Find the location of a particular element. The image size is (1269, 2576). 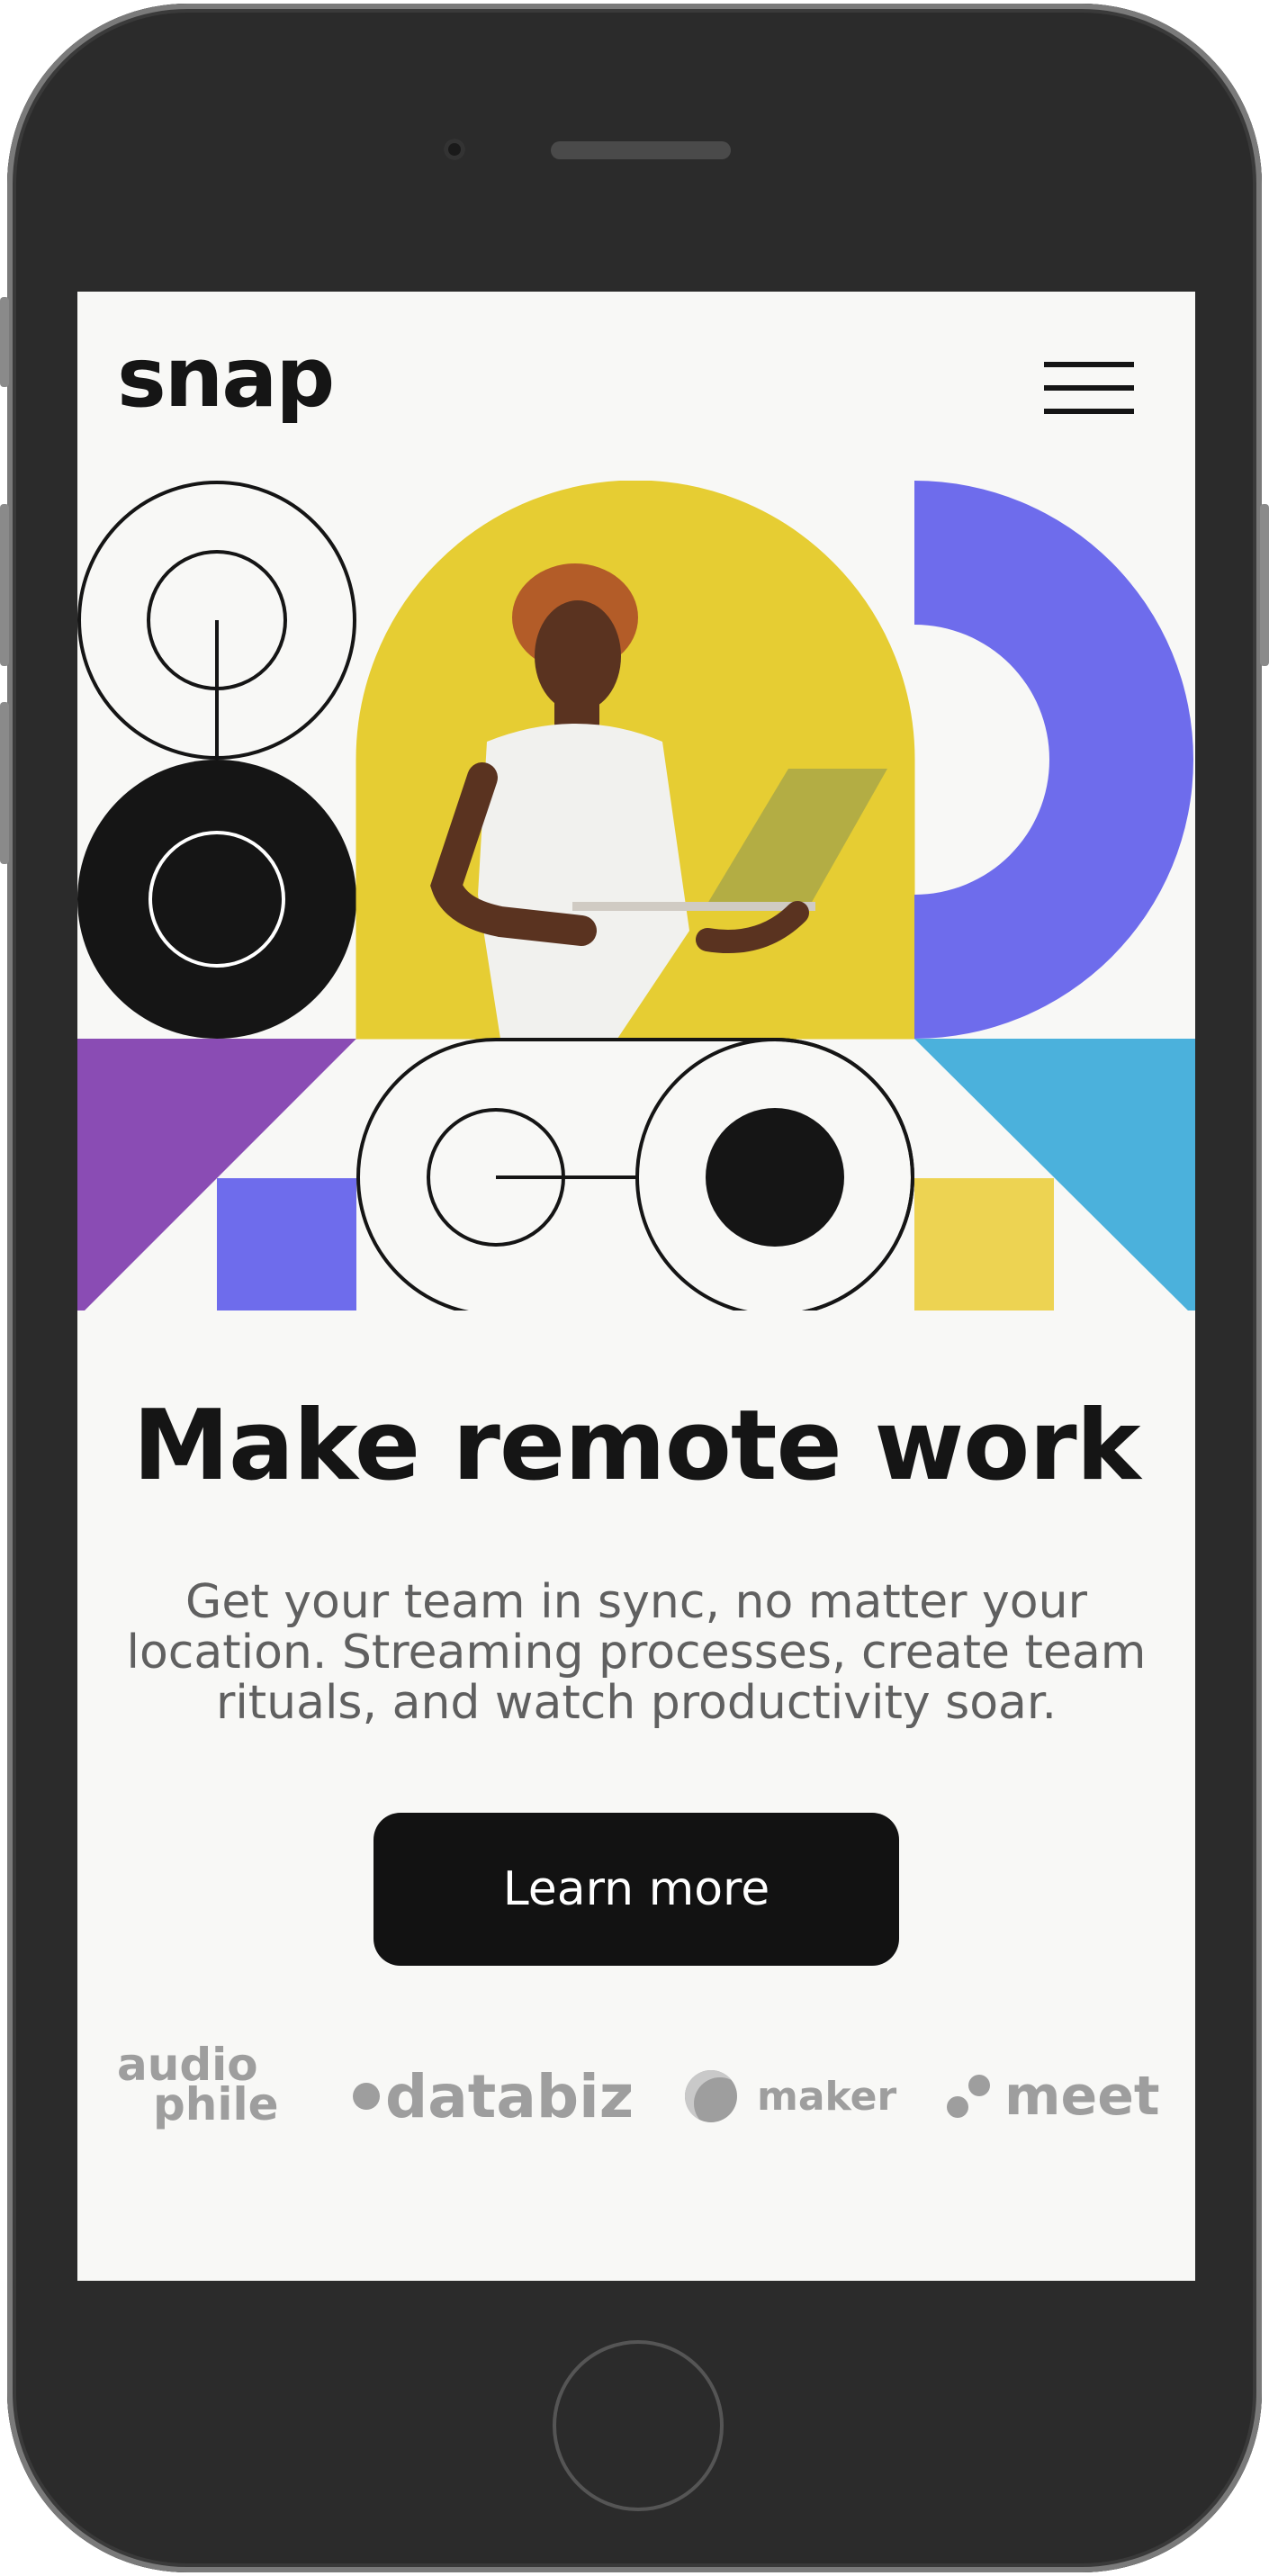

databiz-dot-icon is located at coordinates (366, 2096).